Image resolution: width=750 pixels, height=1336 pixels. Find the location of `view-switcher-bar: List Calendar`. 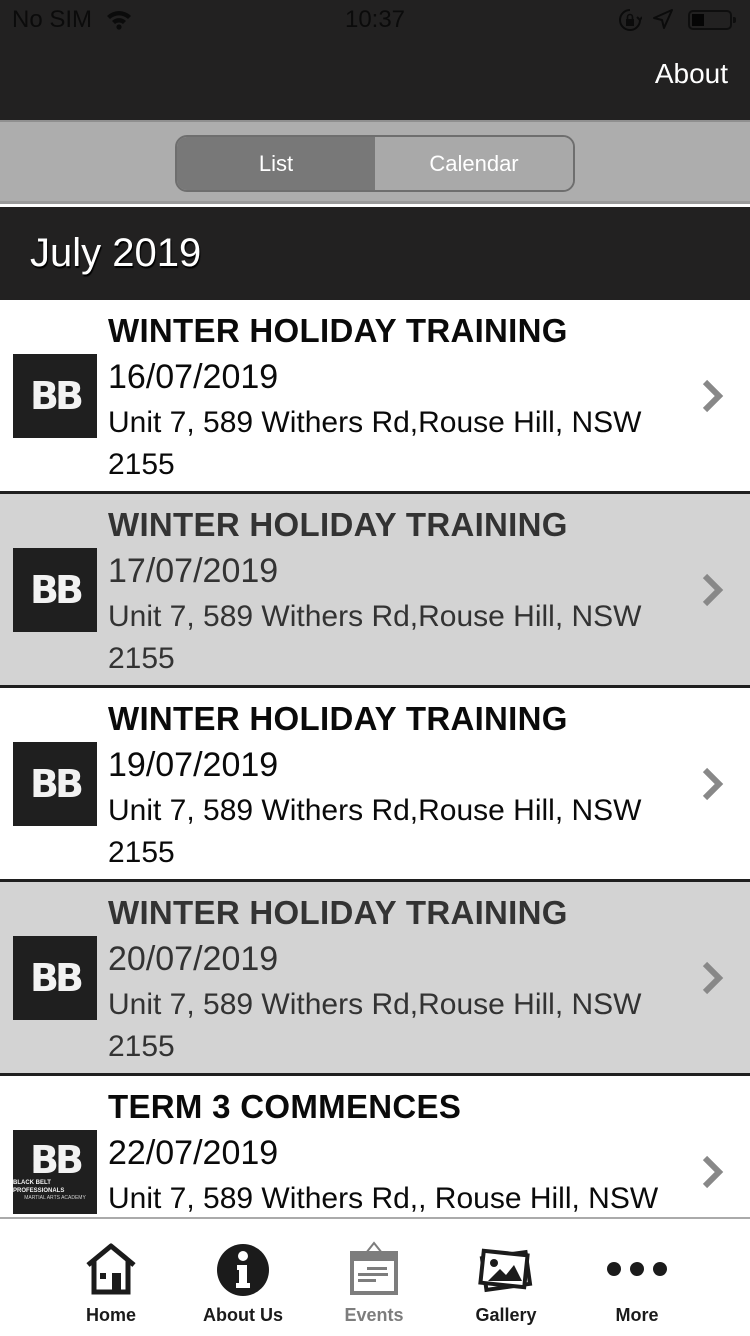

view-switcher-bar: List Calendar is located at coordinates (375, 162).